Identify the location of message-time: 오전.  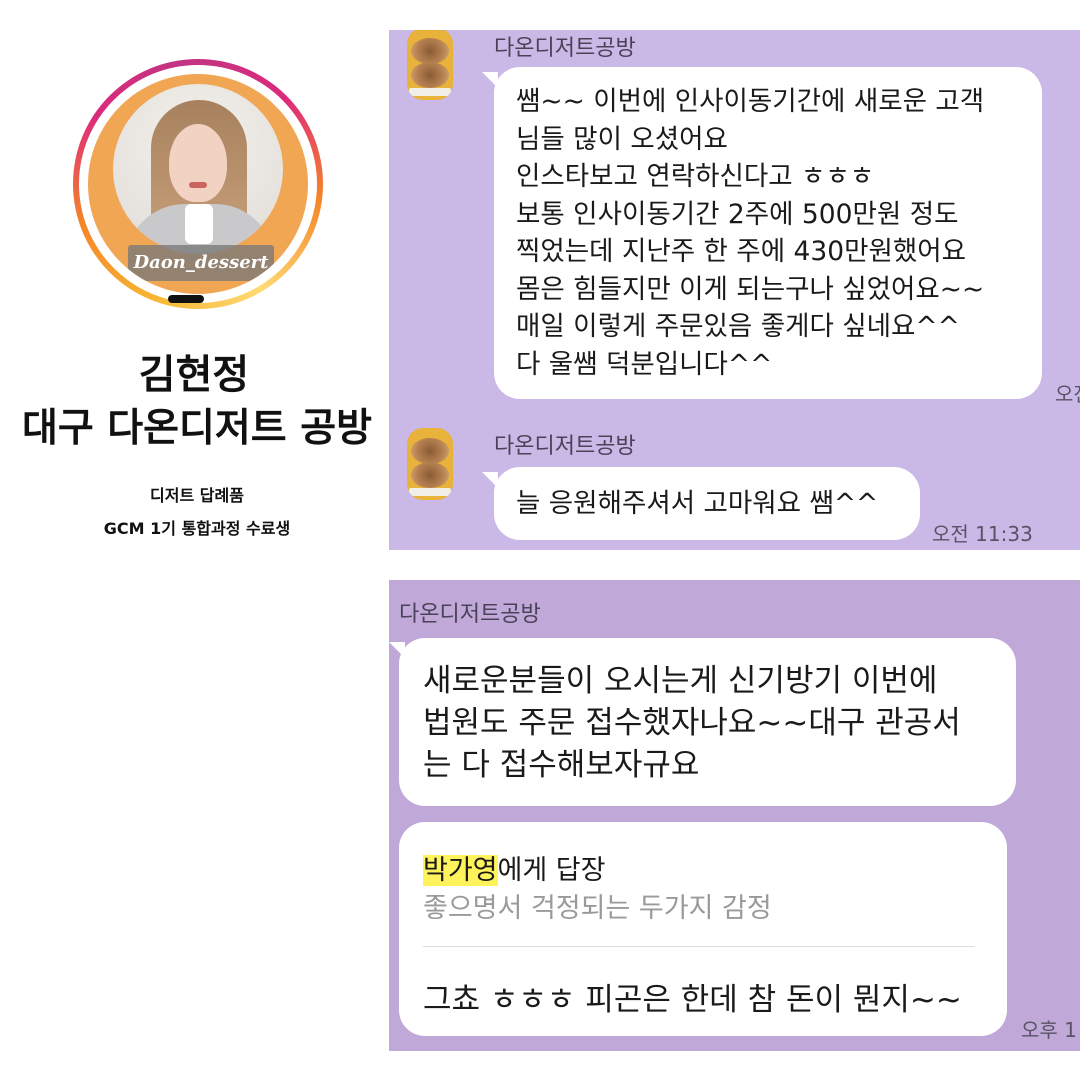
(1067, 394).